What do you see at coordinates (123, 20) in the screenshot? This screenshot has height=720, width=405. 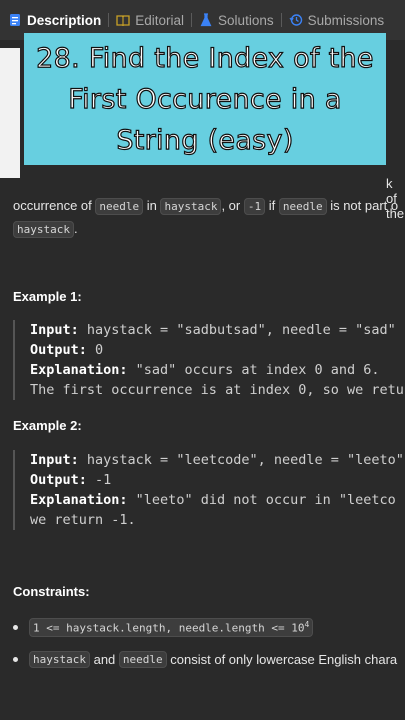 I see `book-icon` at bounding box center [123, 20].